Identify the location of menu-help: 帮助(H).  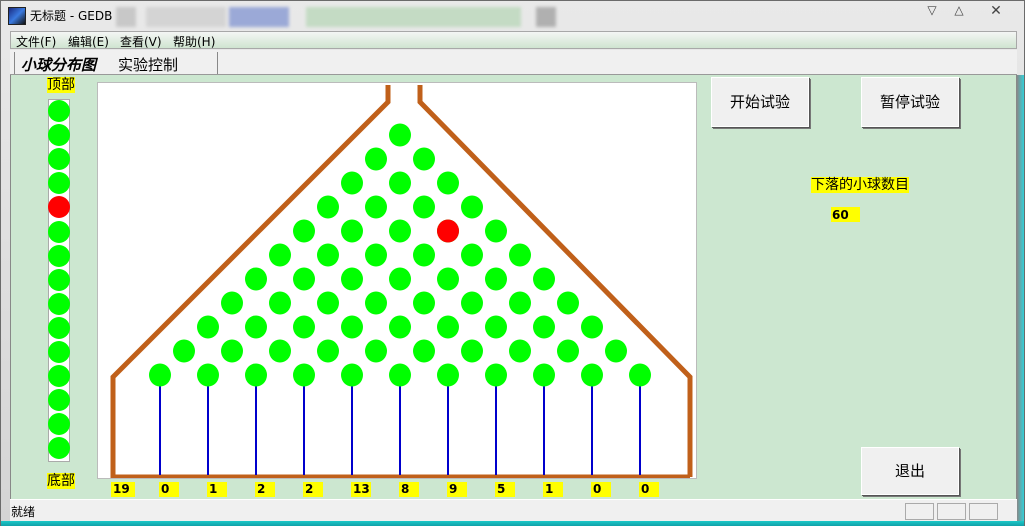
(194, 41).